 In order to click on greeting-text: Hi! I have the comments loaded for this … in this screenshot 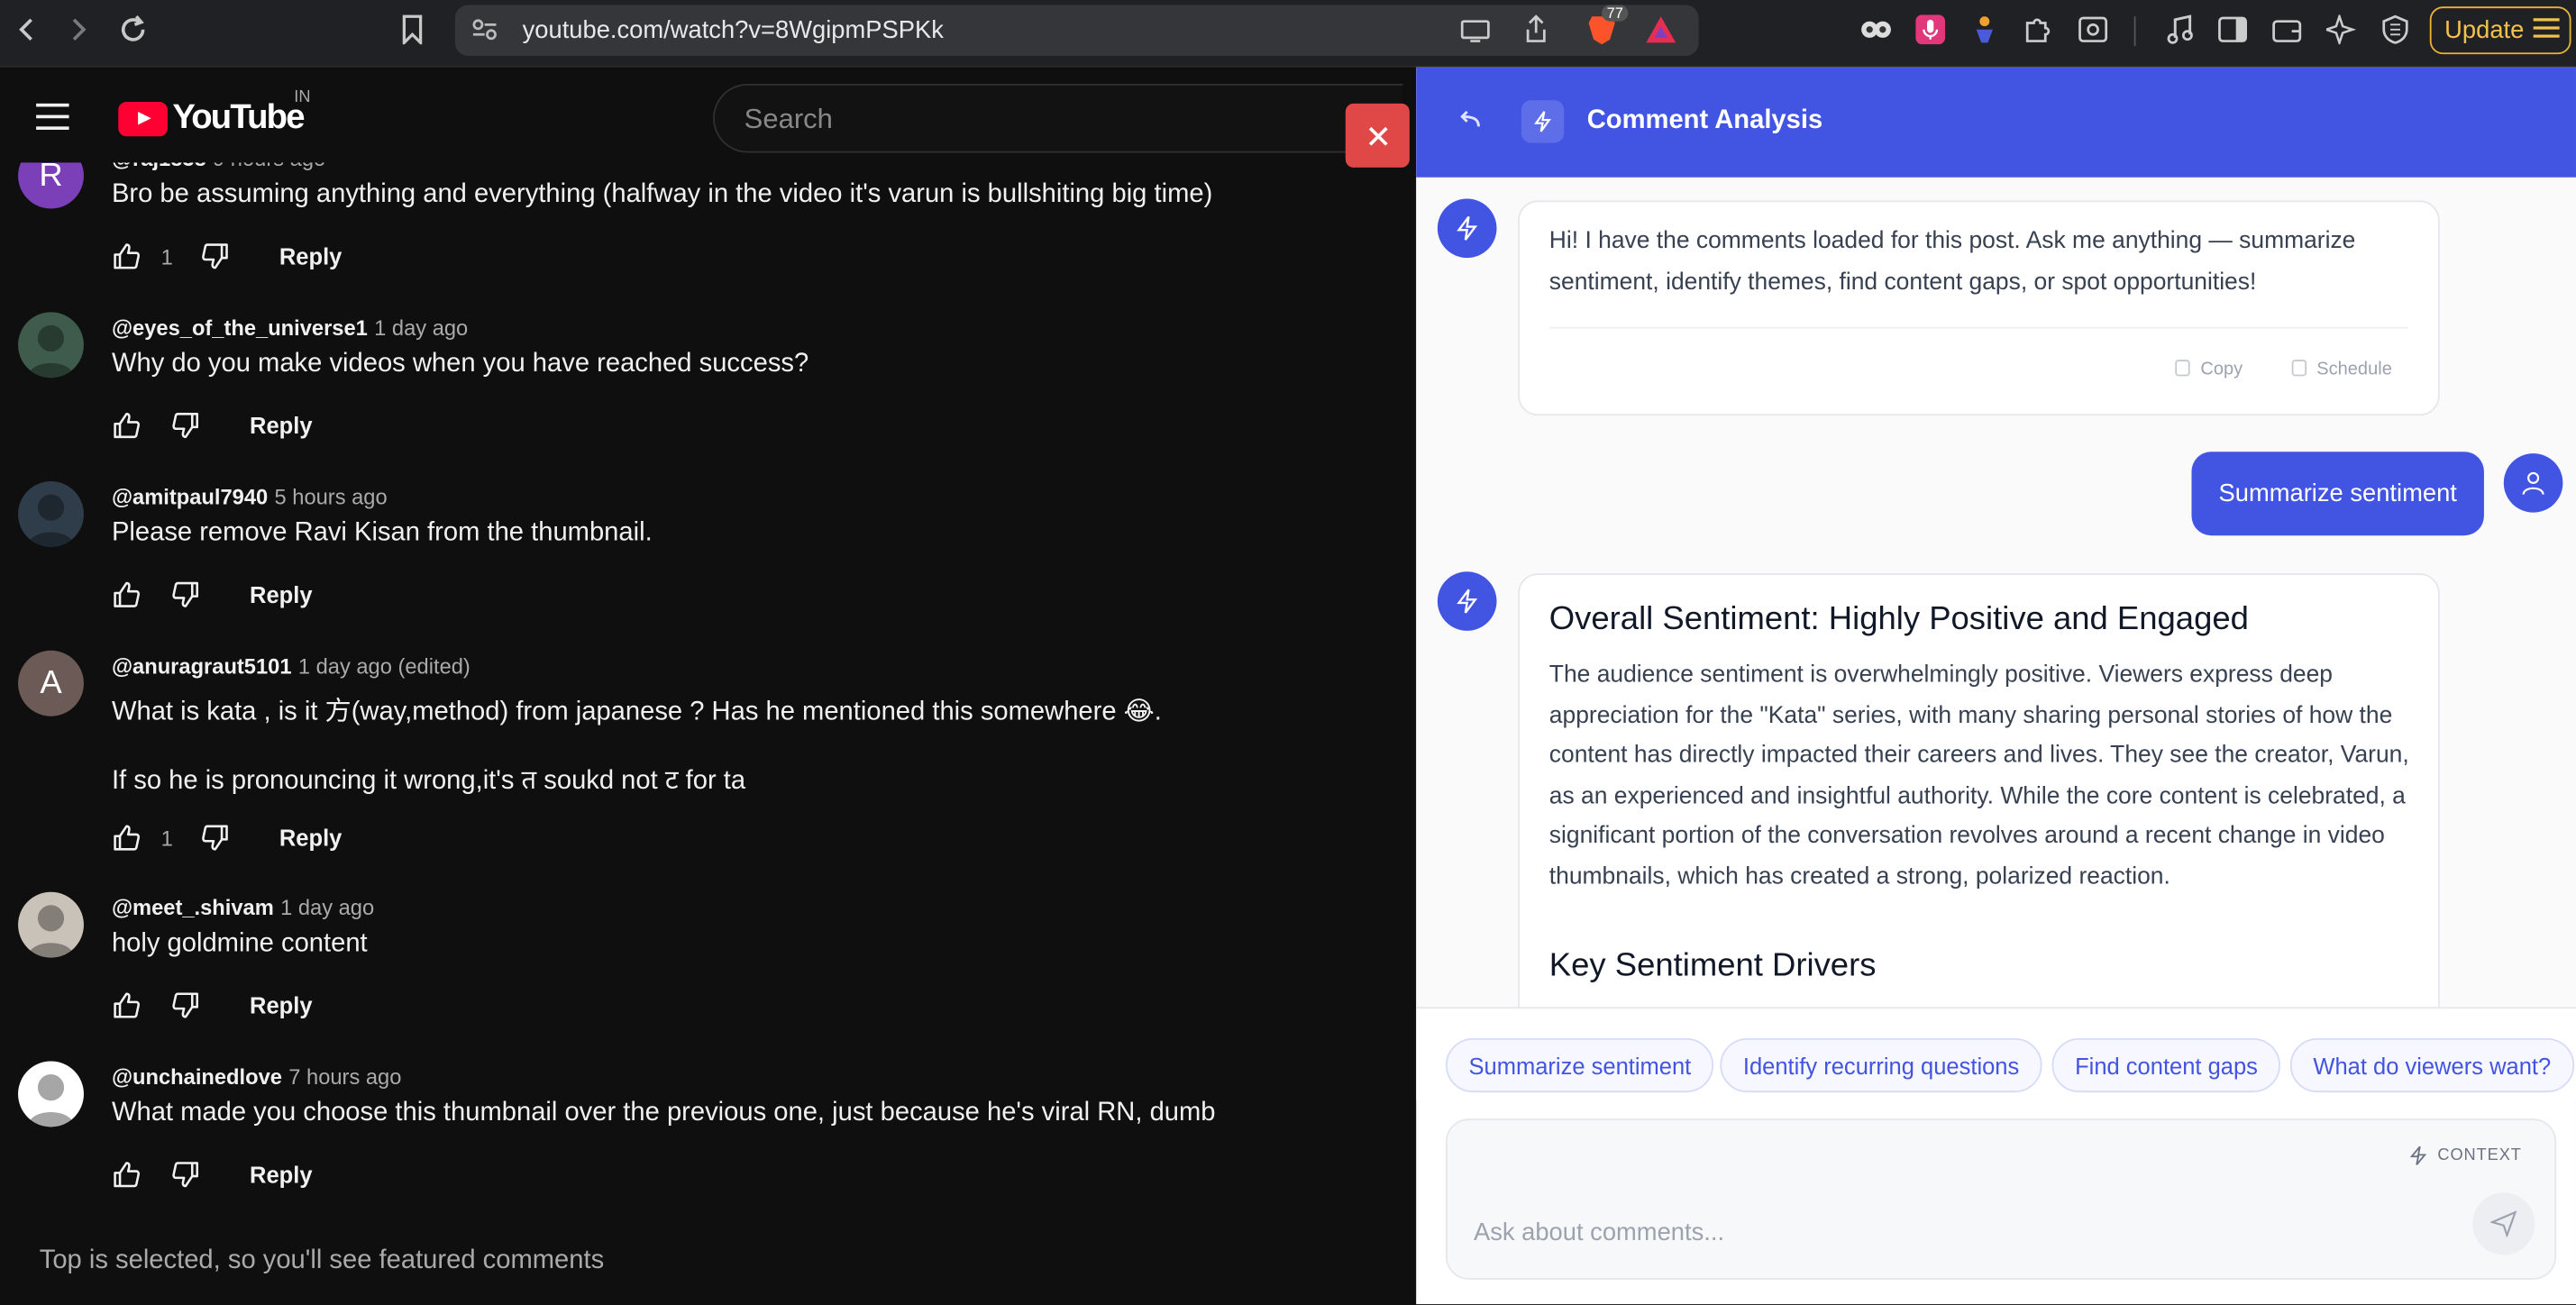, I will do `click(1952, 262)`.